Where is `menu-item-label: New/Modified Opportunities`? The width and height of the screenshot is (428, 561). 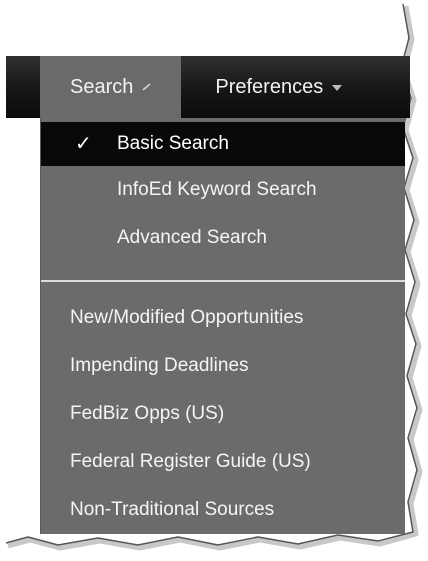
menu-item-label: New/Modified Opportunities is located at coordinates (187, 317).